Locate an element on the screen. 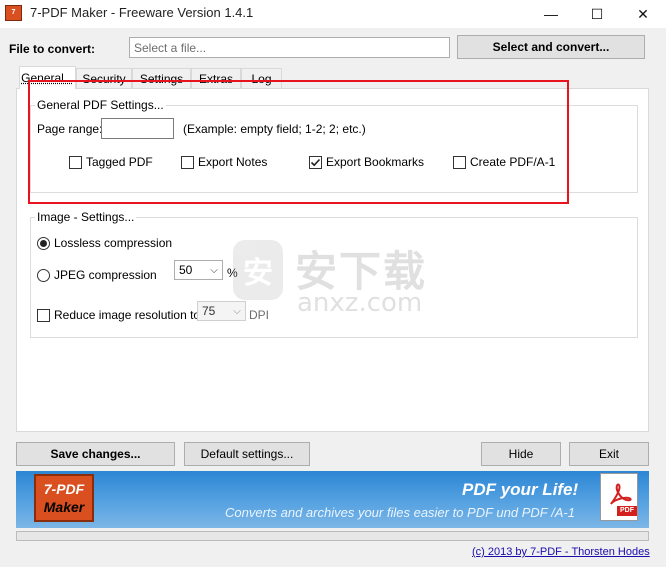 The image size is (666, 567). pdf-badge: PDF is located at coordinates (627, 511).